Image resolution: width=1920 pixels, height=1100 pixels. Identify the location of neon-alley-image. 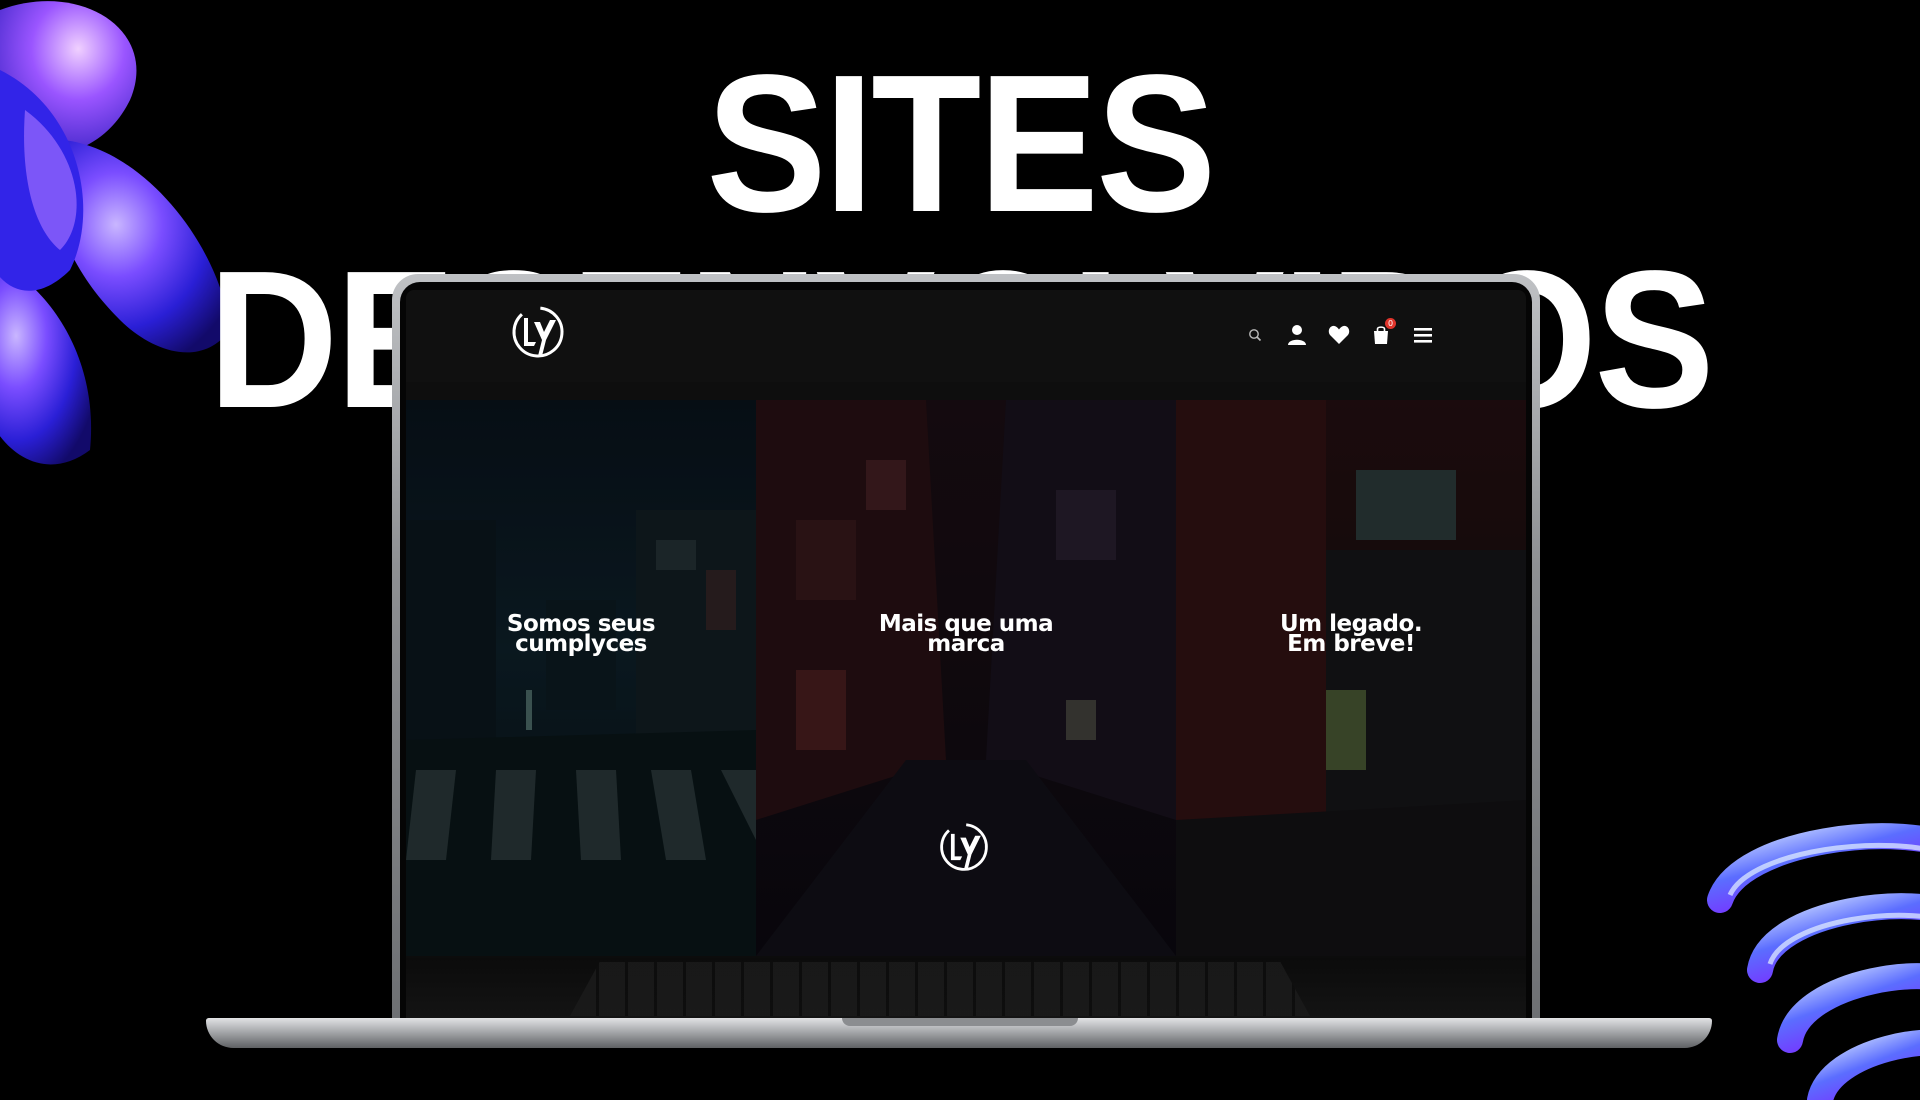
(1351, 678).